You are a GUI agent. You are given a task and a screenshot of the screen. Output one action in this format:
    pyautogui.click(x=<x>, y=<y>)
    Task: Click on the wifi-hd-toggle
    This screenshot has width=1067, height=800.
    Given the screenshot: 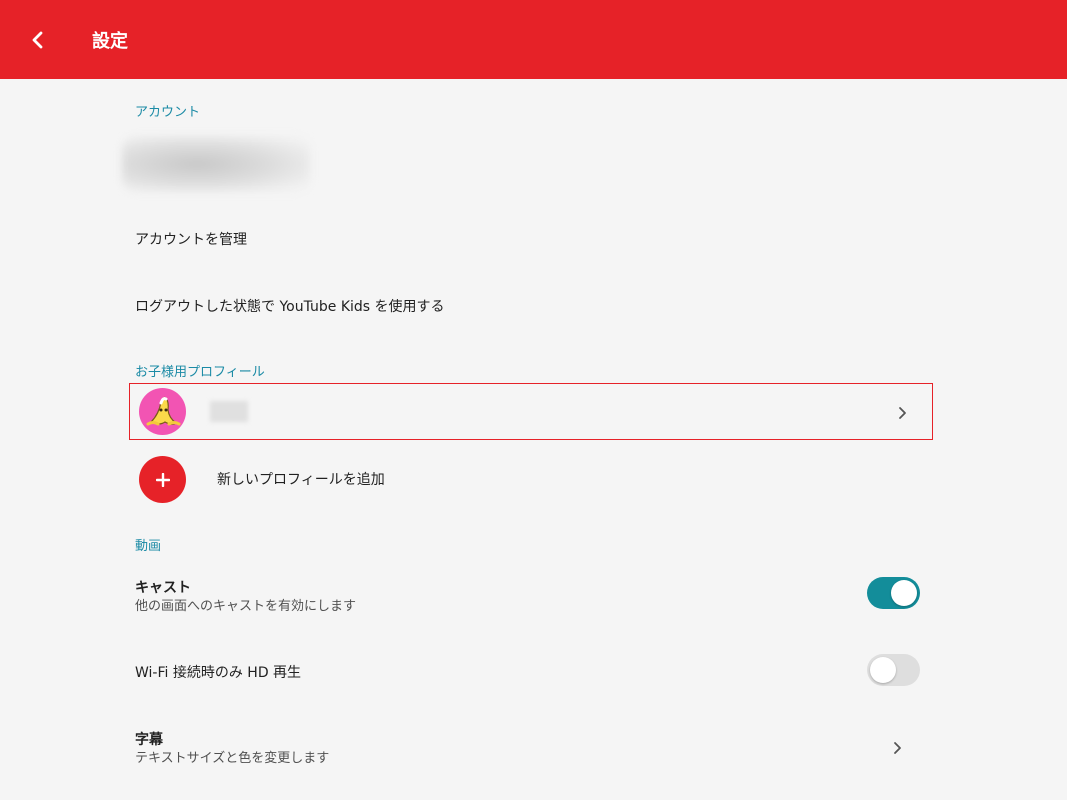 What is the action you would take?
    pyautogui.click(x=893, y=670)
    